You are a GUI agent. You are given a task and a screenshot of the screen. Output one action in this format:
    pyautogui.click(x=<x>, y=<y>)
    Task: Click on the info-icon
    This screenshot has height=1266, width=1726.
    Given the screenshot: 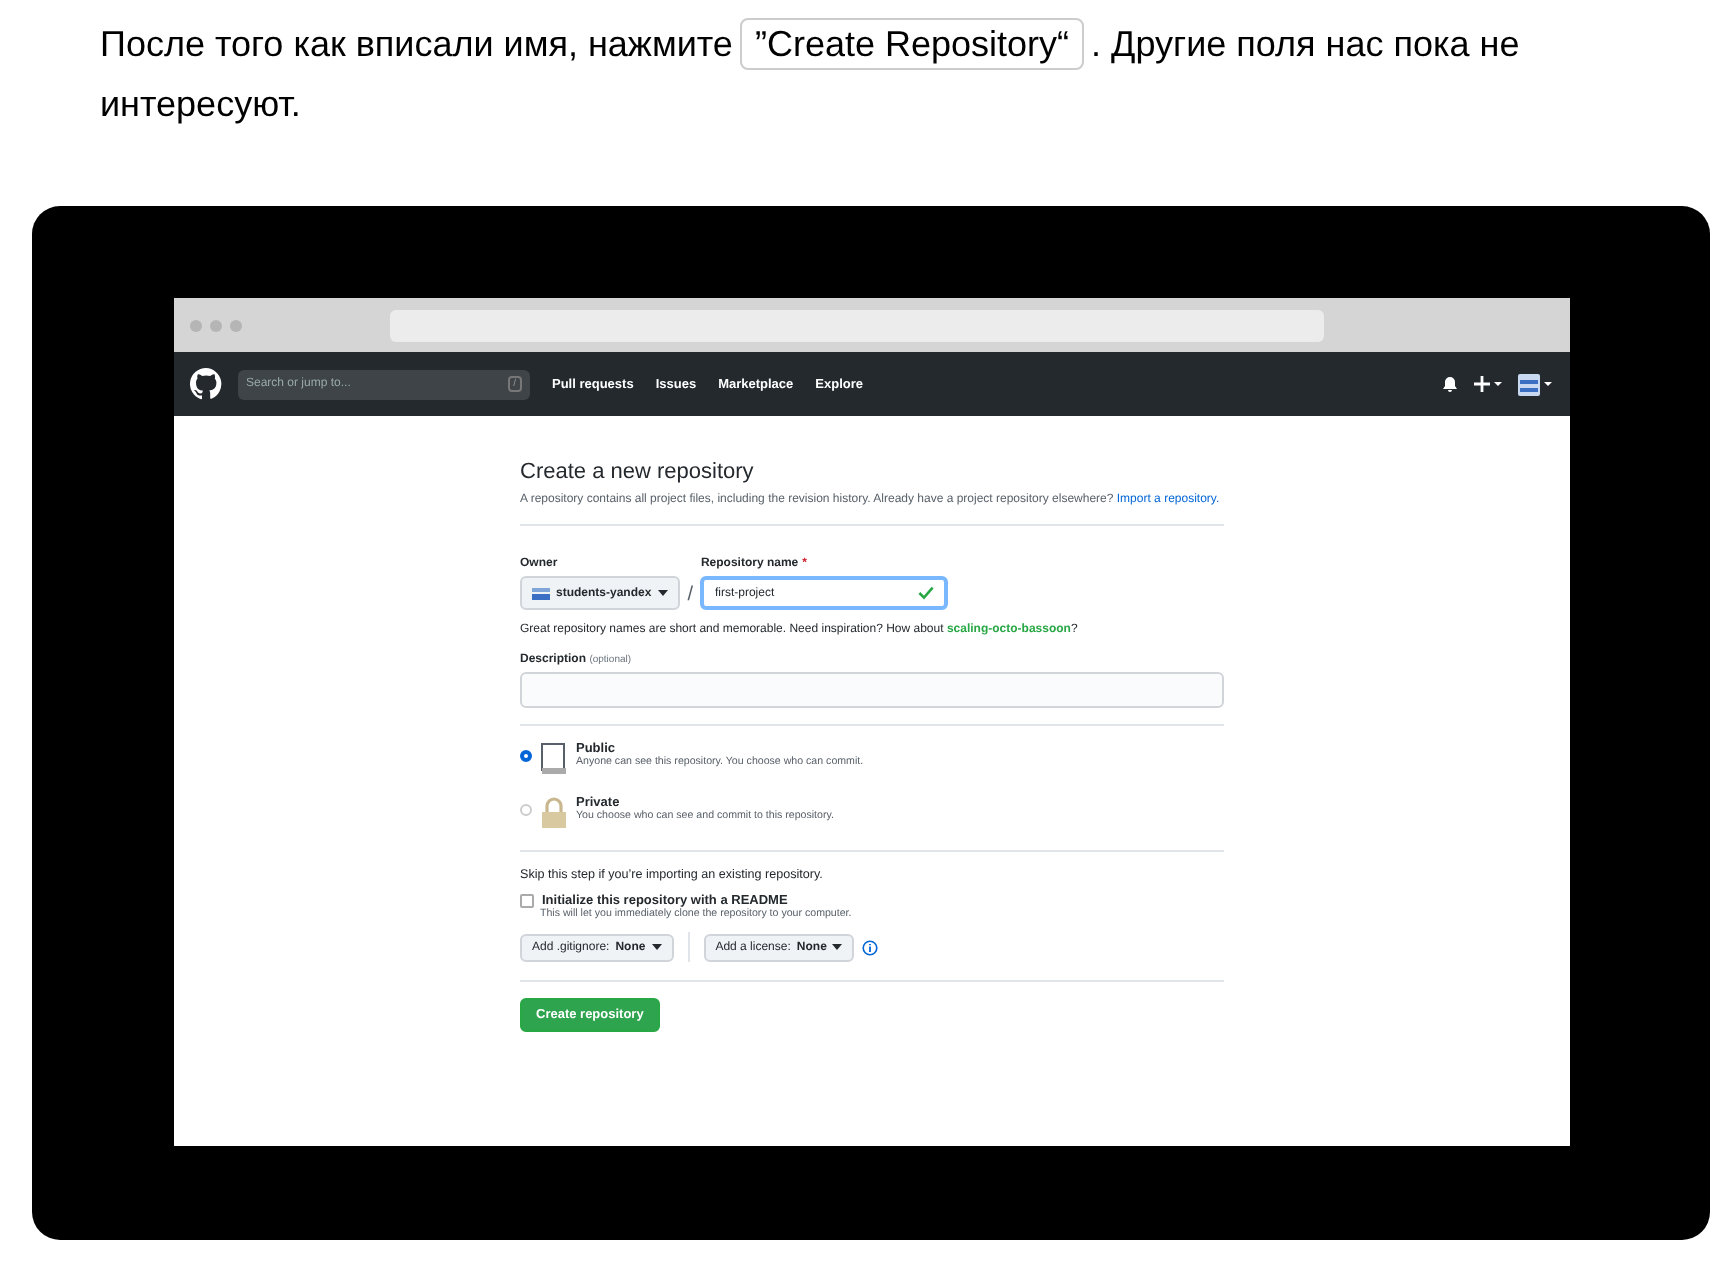 What is the action you would take?
    pyautogui.click(x=870, y=947)
    